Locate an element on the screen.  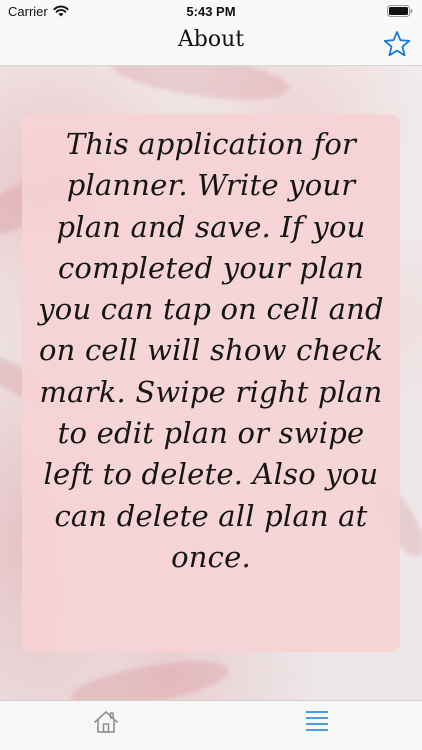
page-title: About is located at coordinates (211, 39).